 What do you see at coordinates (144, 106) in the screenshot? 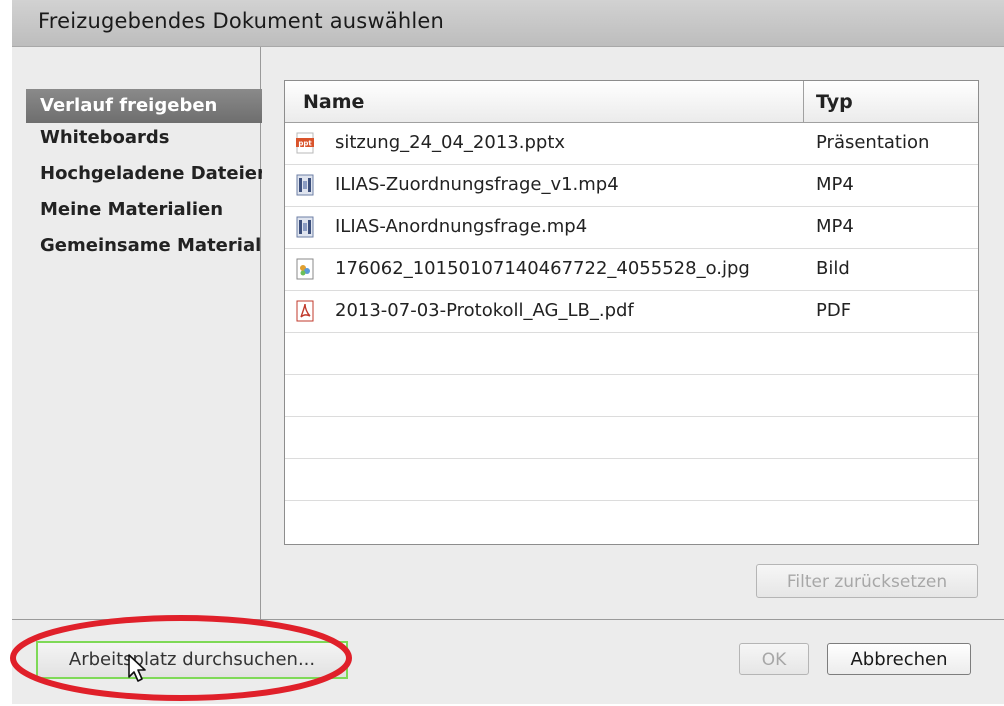
I see `sidebar-item-verlauf-freigeben: Verlauf freigeben` at bounding box center [144, 106].